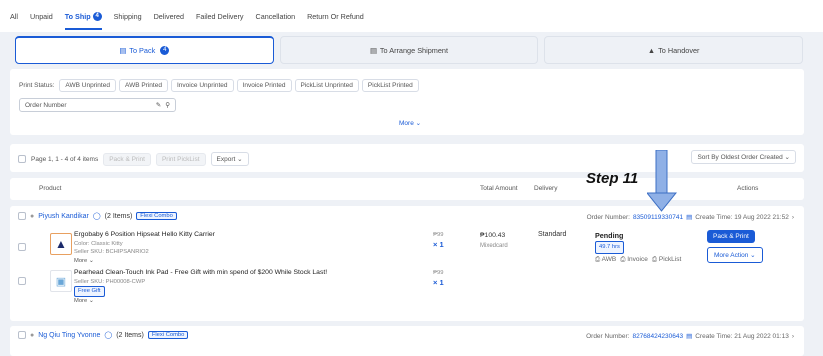  I want to click on more-action-label: More Action, so click(731, 255).